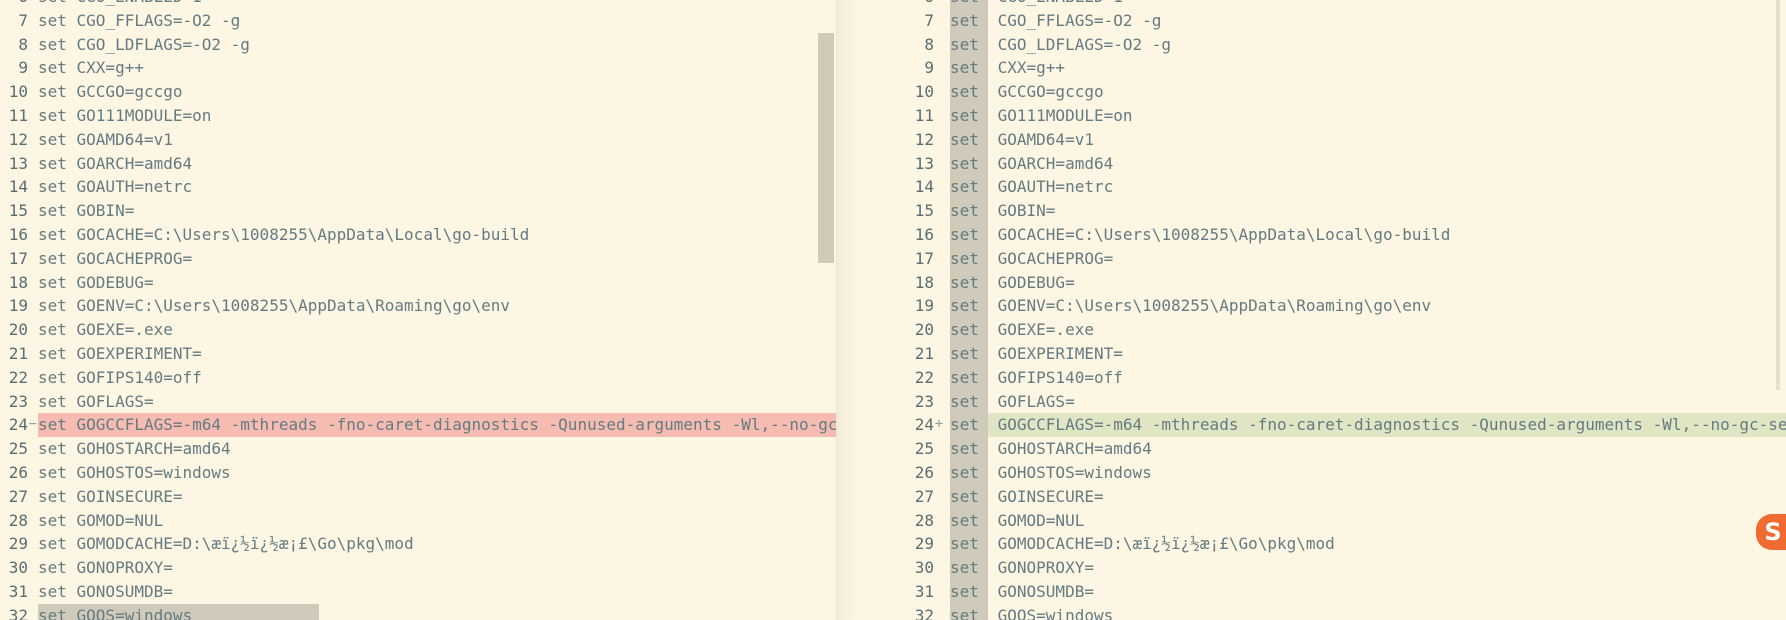  Describe the element at coordinates (1368, 92) in the screenshot. I see `line-text: set GCCGO=gccgo` at that location.